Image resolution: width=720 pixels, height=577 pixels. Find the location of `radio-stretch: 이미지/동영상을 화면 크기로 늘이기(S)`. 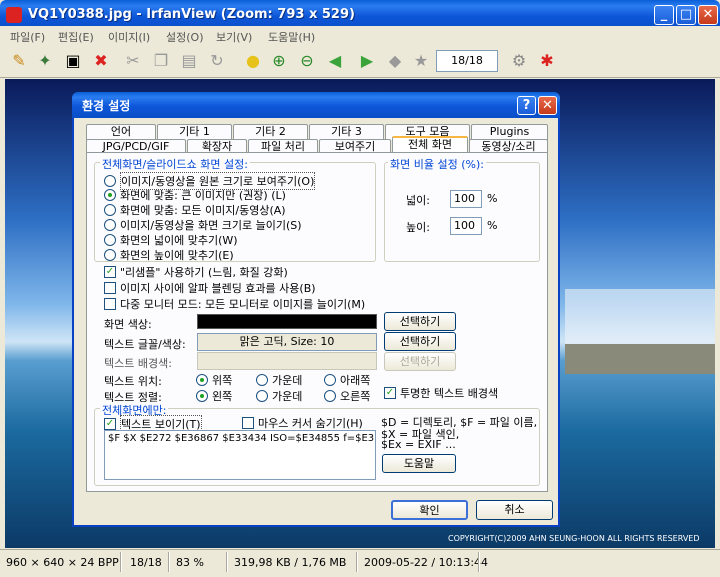

radio-stretch: 이미지/동영상을 화면 크기로 늘이기(S) is located at coordinates (203, 225).